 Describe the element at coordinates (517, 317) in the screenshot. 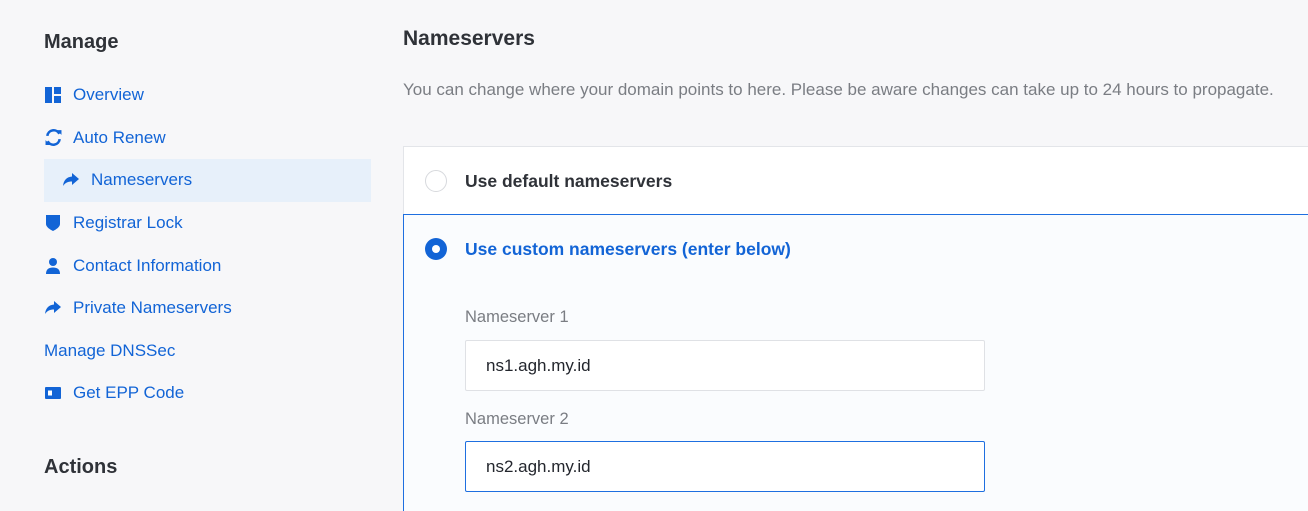

I see `nameserver-1-label: Nameserver 1` at that location.